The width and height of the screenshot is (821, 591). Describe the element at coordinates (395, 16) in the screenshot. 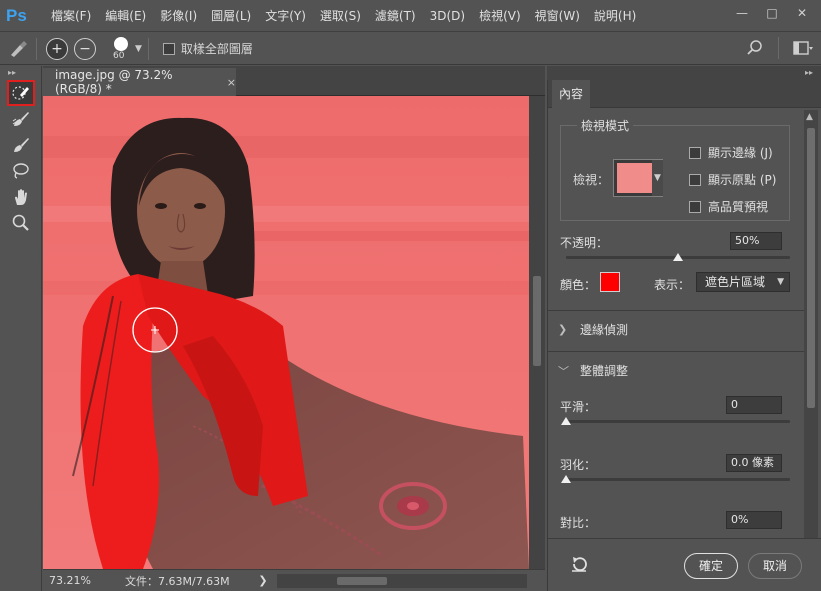

I see `menu-filter: 濾鏡(T)` at that location.